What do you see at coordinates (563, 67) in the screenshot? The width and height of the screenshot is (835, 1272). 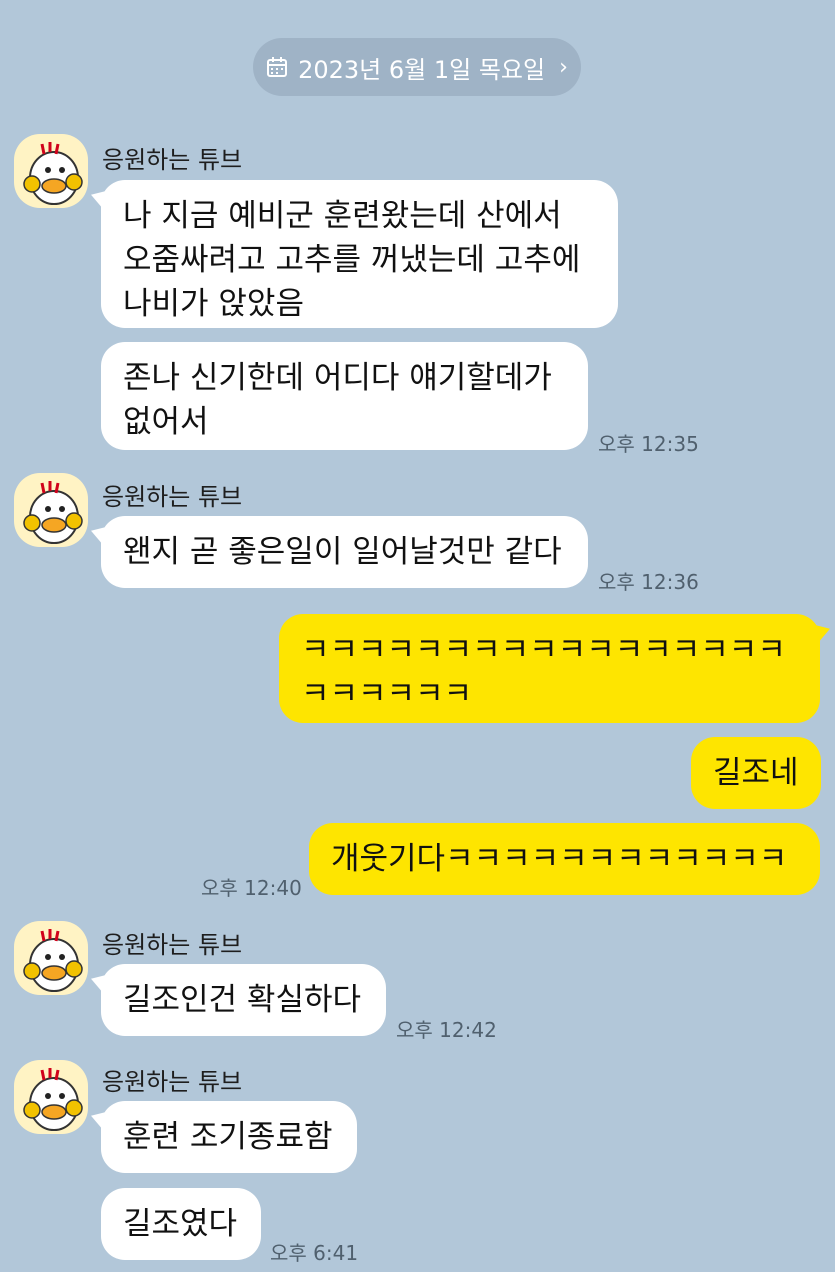 I see `chevron-right-icon: ›` at bounding box center [563, 67].